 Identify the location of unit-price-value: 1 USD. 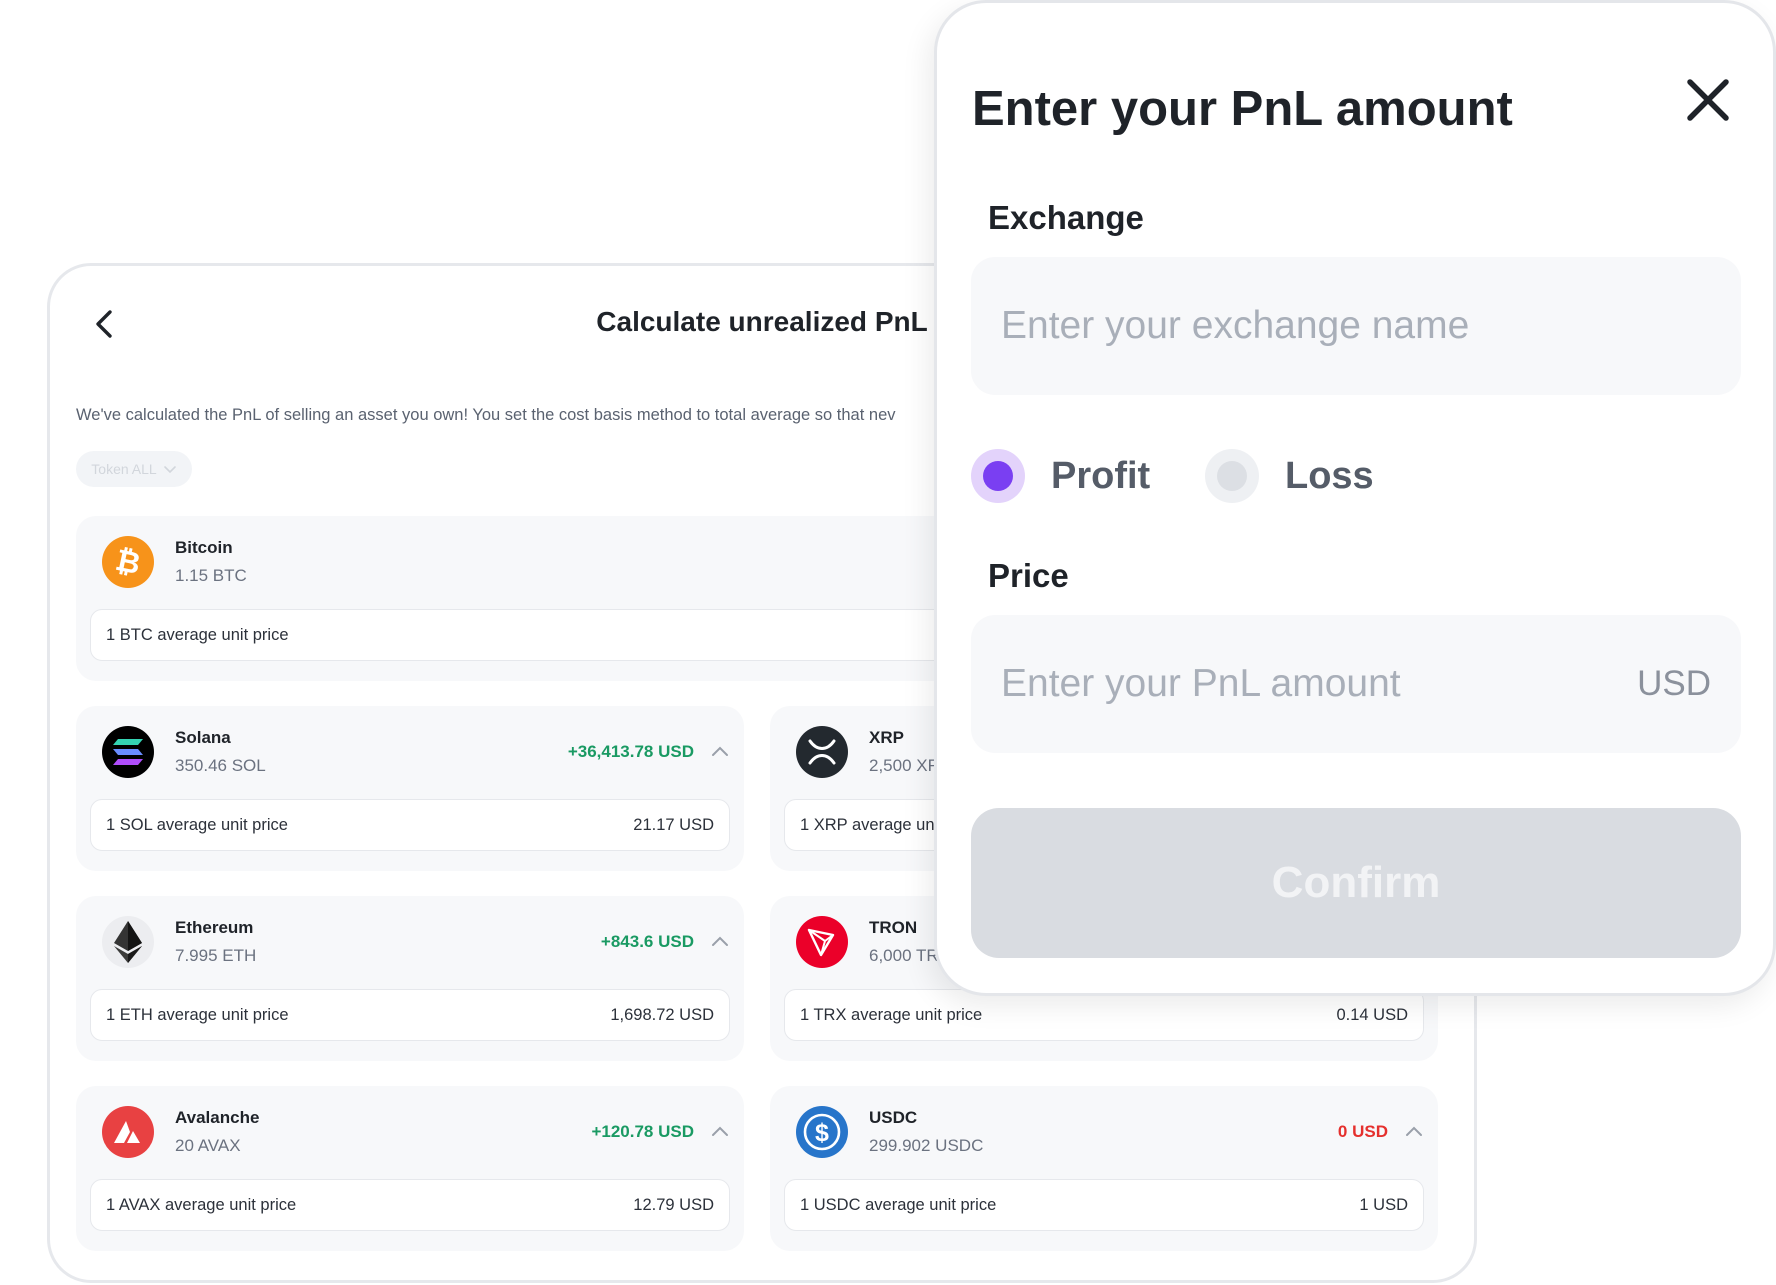
(1383, 1204).